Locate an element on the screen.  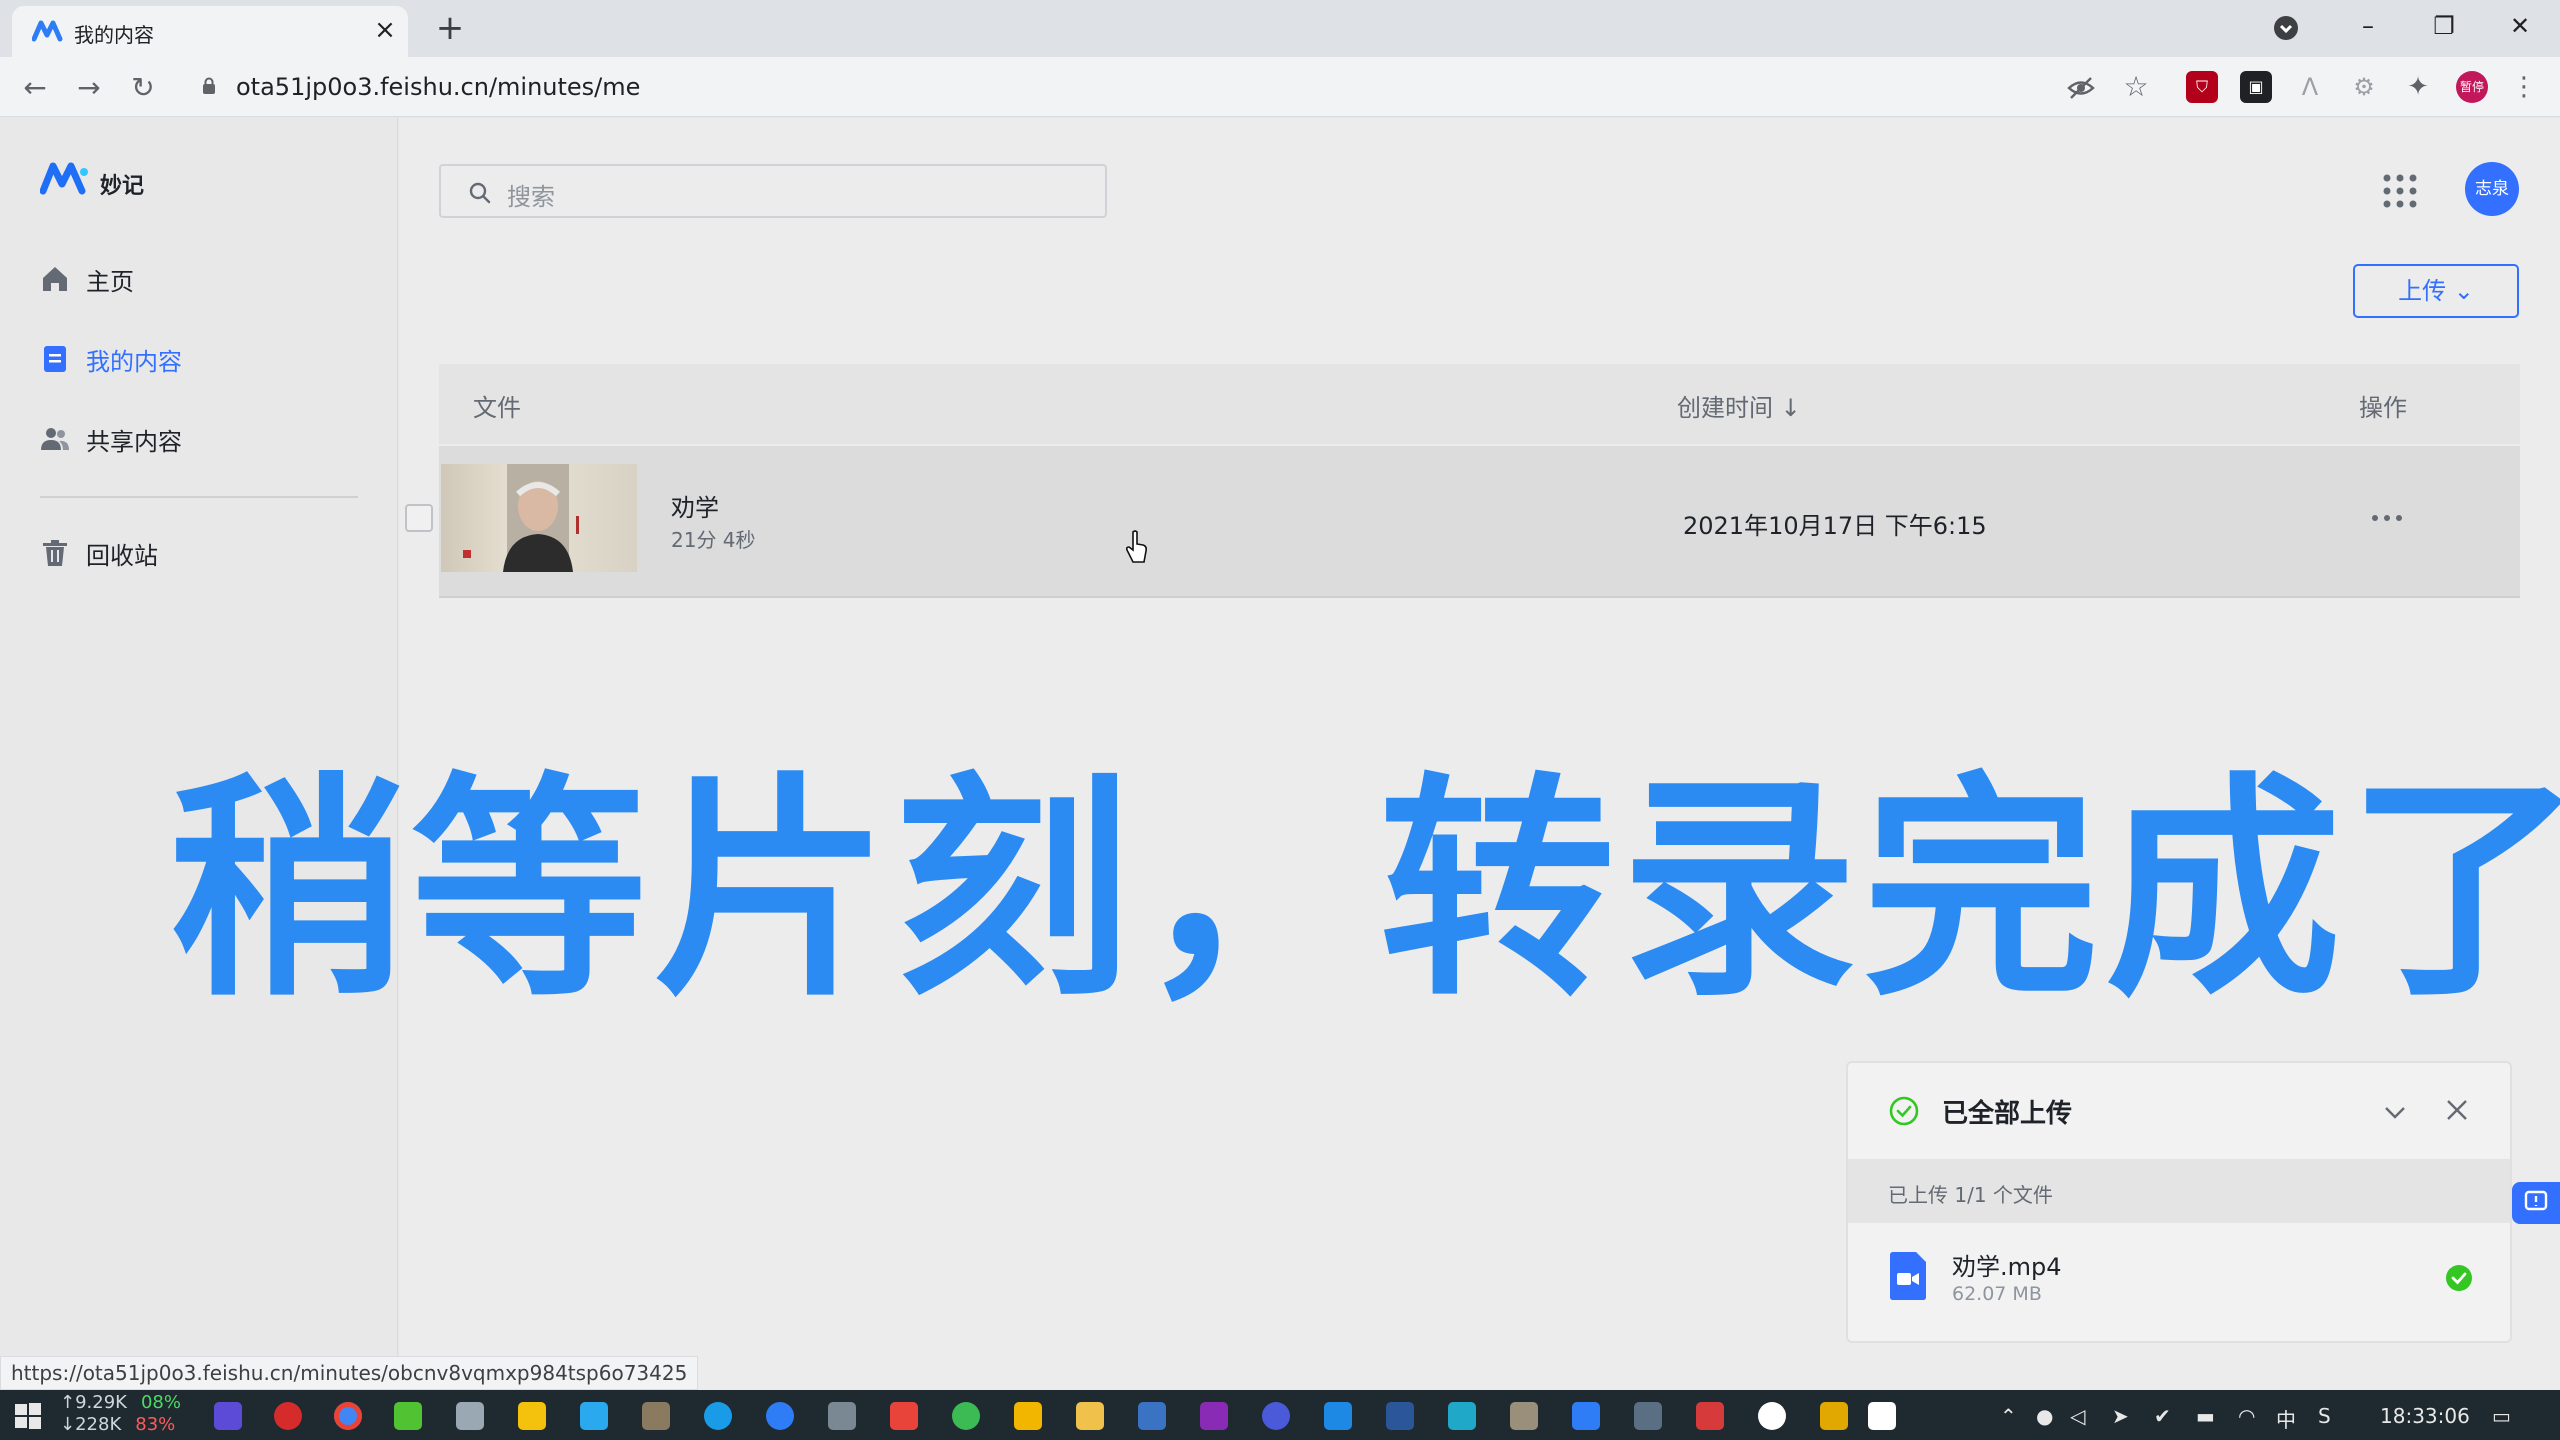
ublock-extension-icon: ⛉ is located at coordinates (2202, 87).